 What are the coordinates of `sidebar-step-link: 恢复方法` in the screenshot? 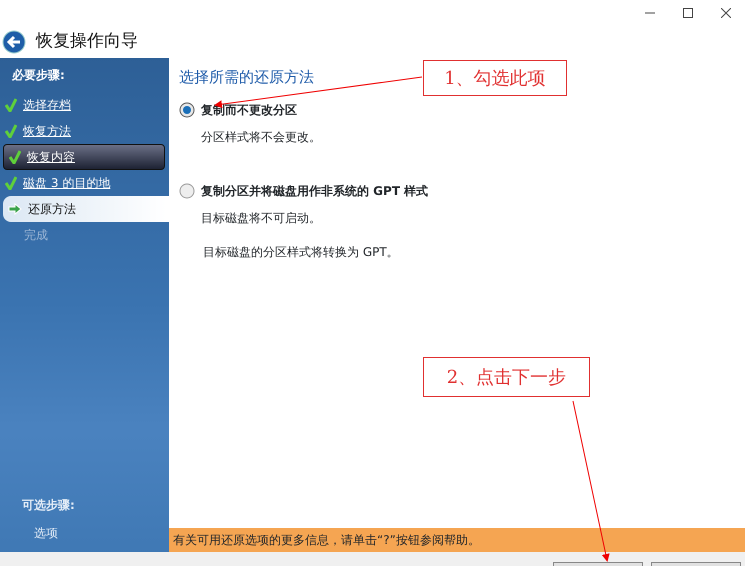 It's located at (47, 131).